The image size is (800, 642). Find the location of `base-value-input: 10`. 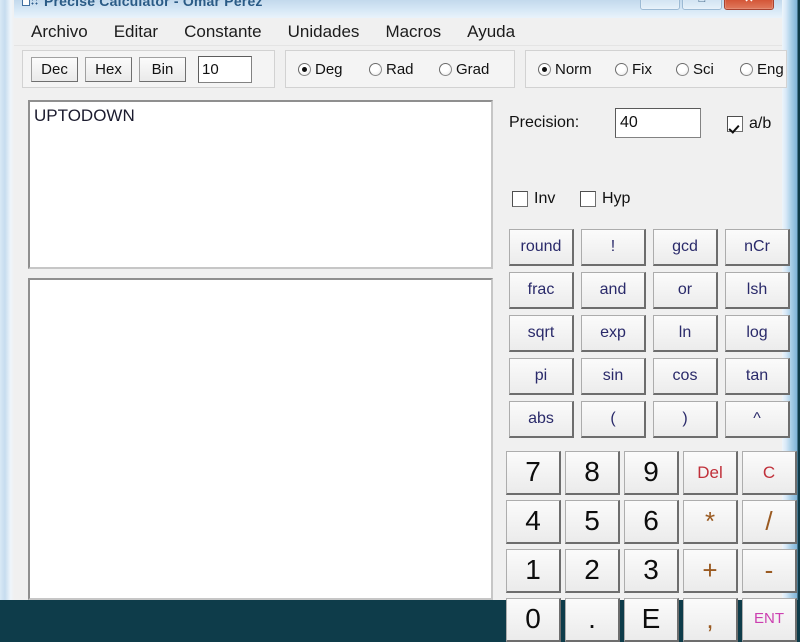

base-value-input: 10 is located at coordinates (225, 69).